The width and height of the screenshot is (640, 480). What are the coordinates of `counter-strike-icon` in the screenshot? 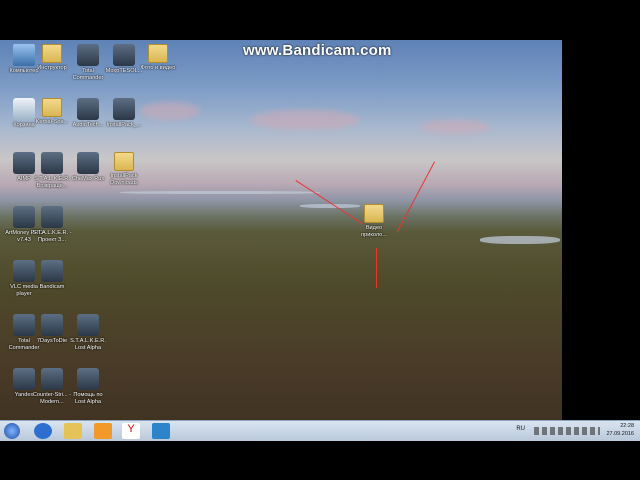 It's located at (52, 379).